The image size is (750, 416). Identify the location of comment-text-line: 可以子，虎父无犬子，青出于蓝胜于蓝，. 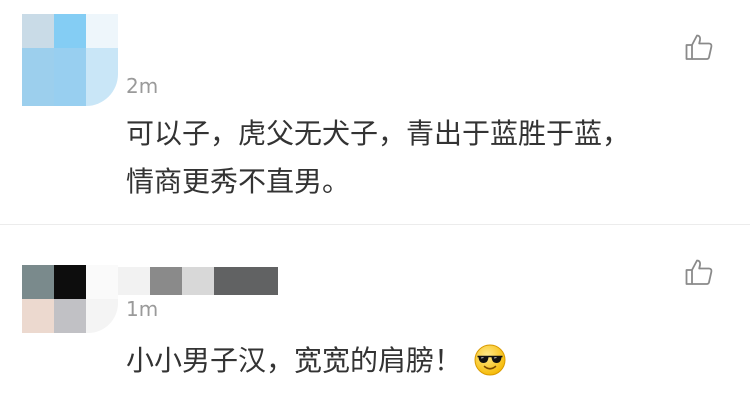
(378, 133).